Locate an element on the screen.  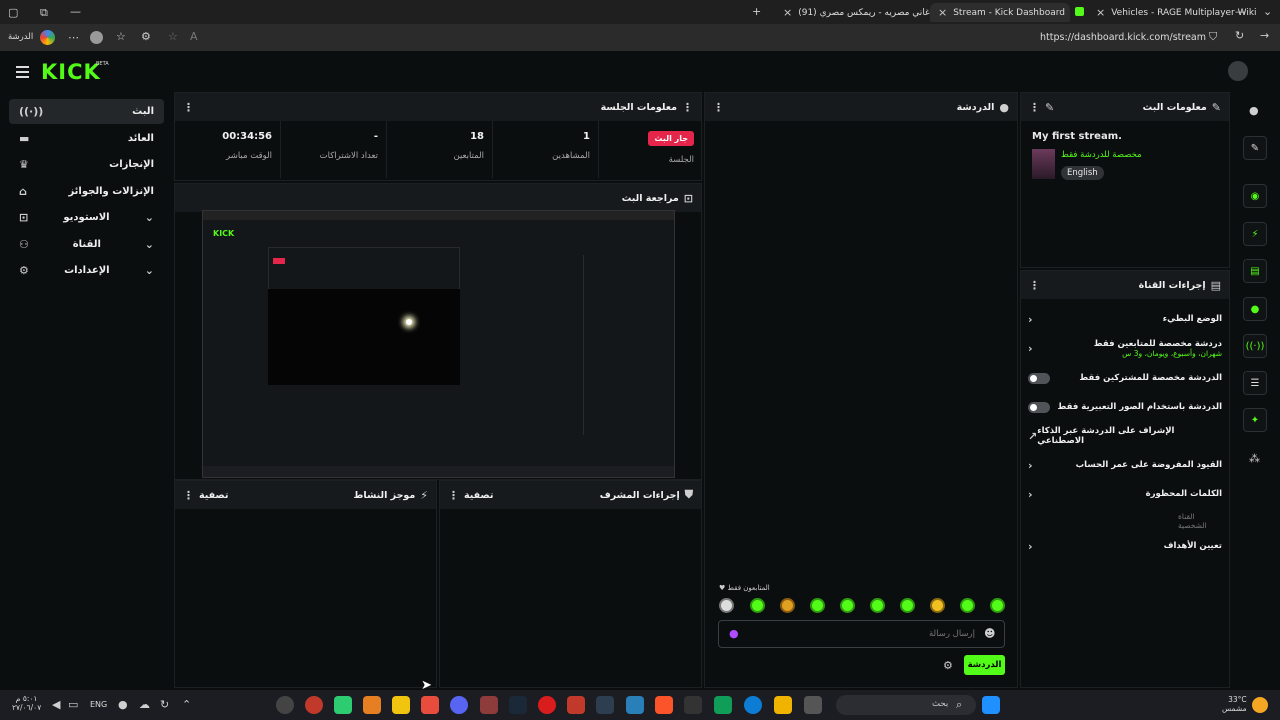
opera-icon is located at coordinates (547, 705).